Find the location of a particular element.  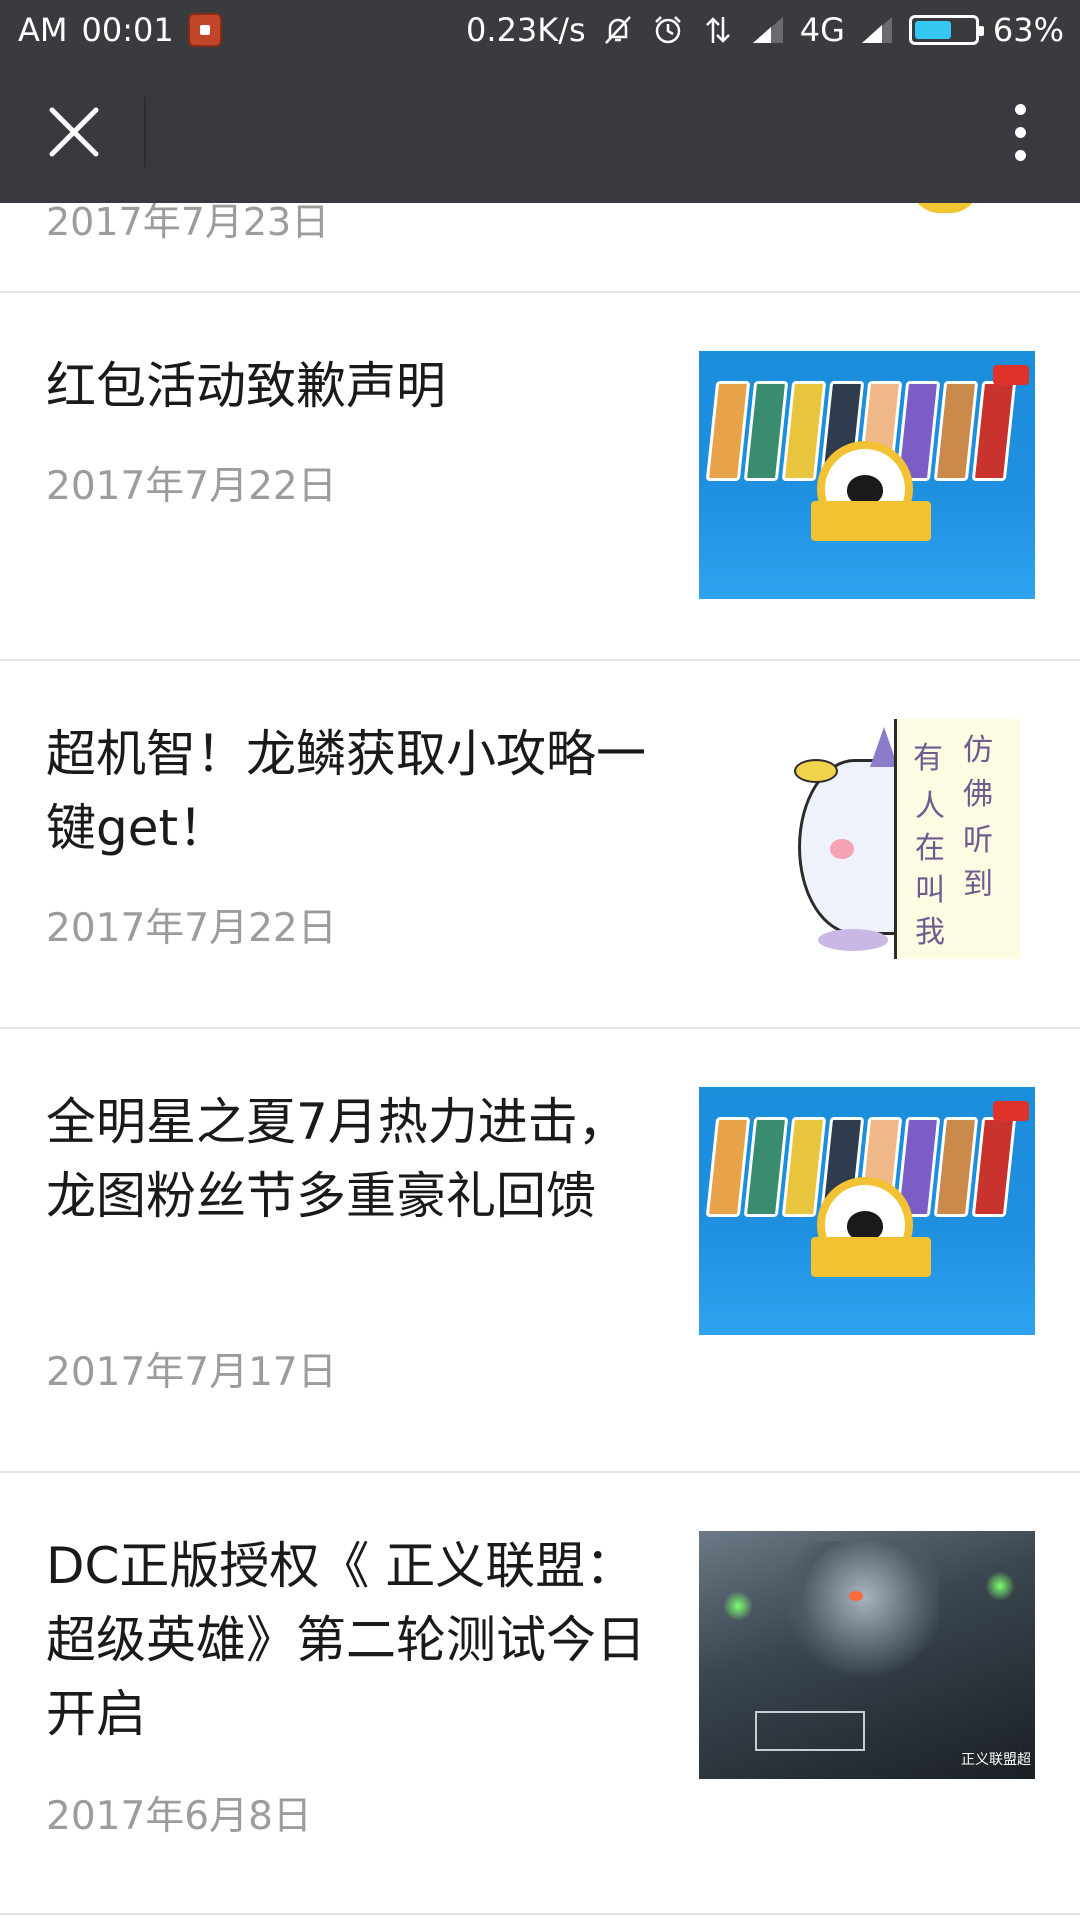

sticker-note: 有 仿 人 佛 在 听 叫 到 我 is located at coordinates (957, 839).